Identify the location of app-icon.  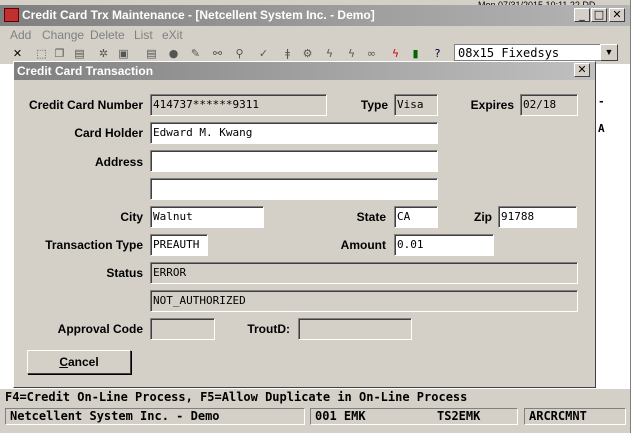
(11, 15).